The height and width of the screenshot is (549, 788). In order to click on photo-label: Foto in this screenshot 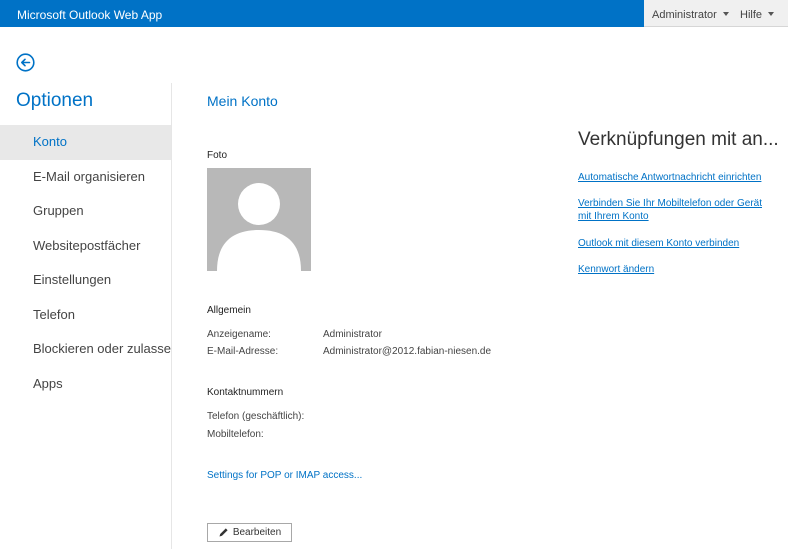, I will do `click(217, 155)`.